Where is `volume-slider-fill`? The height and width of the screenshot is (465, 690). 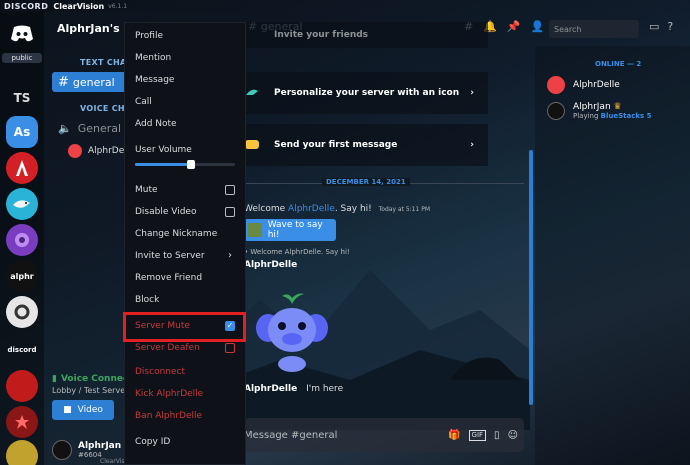 volume-slider-fill is located at coordinates (163, 164).